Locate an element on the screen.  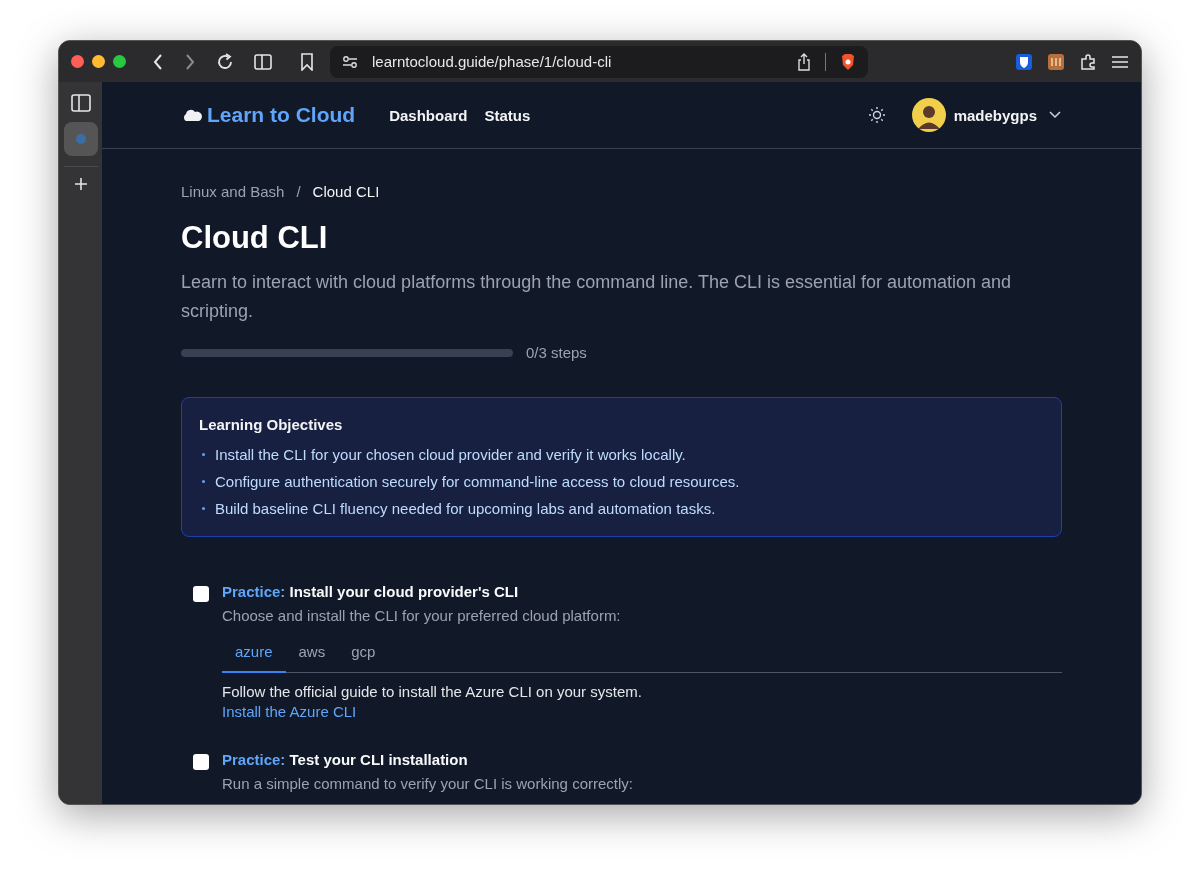
tab-text: Follow the official guide to install the Azure CLI on your system. is located at coordinates (432, 691).